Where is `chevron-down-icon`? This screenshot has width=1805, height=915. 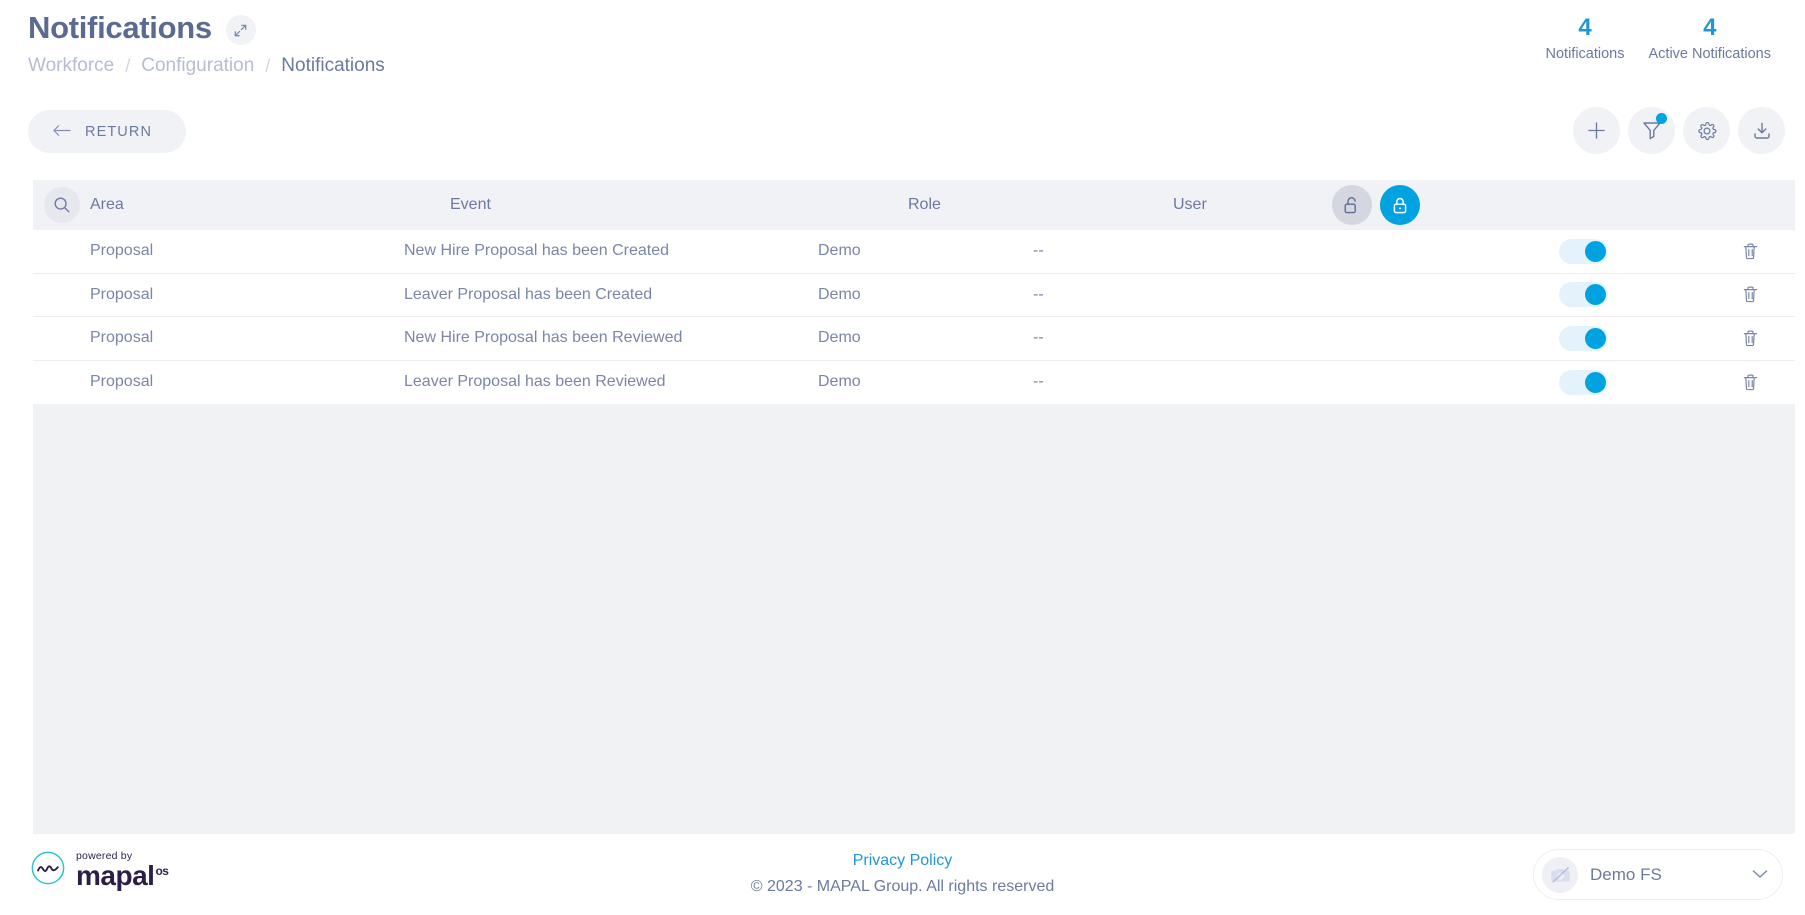
chevron-down-icon is located at coordinates (1760, 875).